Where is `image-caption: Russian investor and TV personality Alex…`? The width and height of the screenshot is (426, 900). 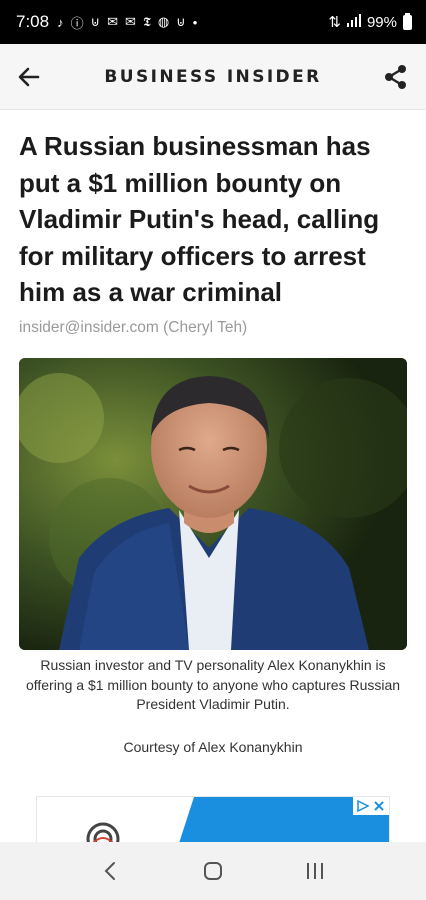 image-caption: Russian investor and TV personality Alex… is located at coordinates (213, 684).